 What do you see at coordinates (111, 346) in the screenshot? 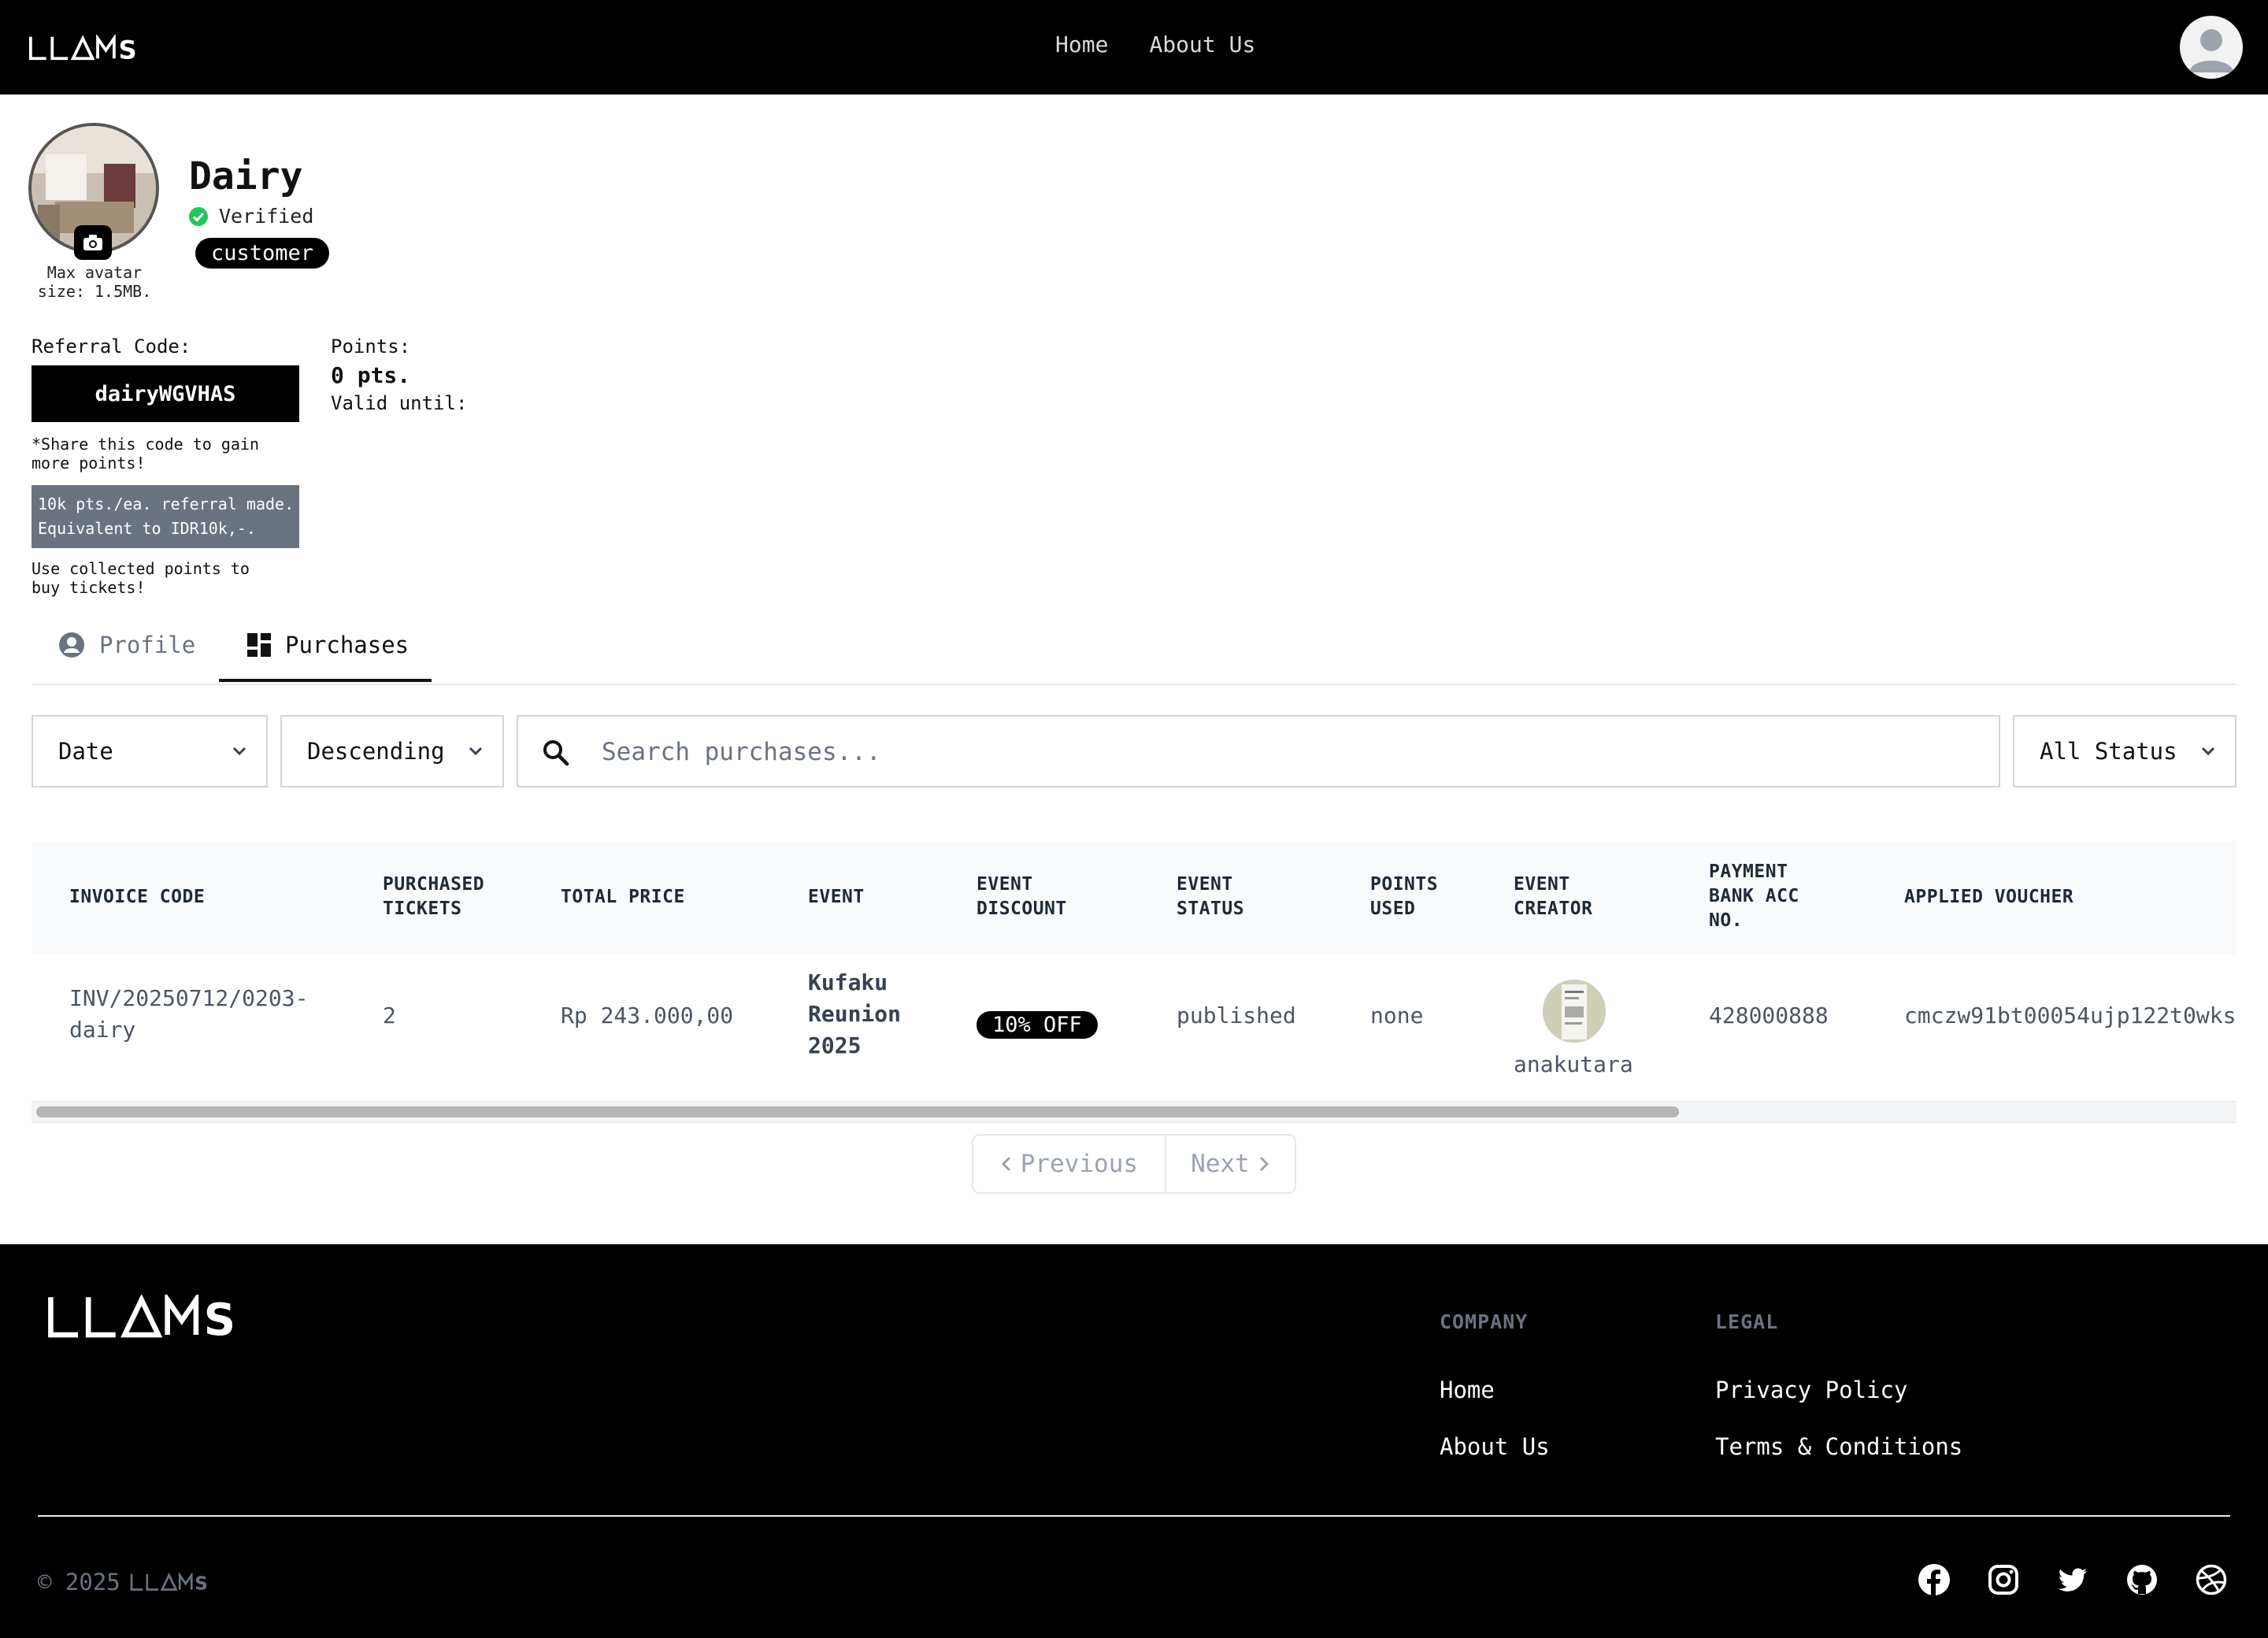
I see `referral-label: Referral Code:` at bounding box center [111, 346].